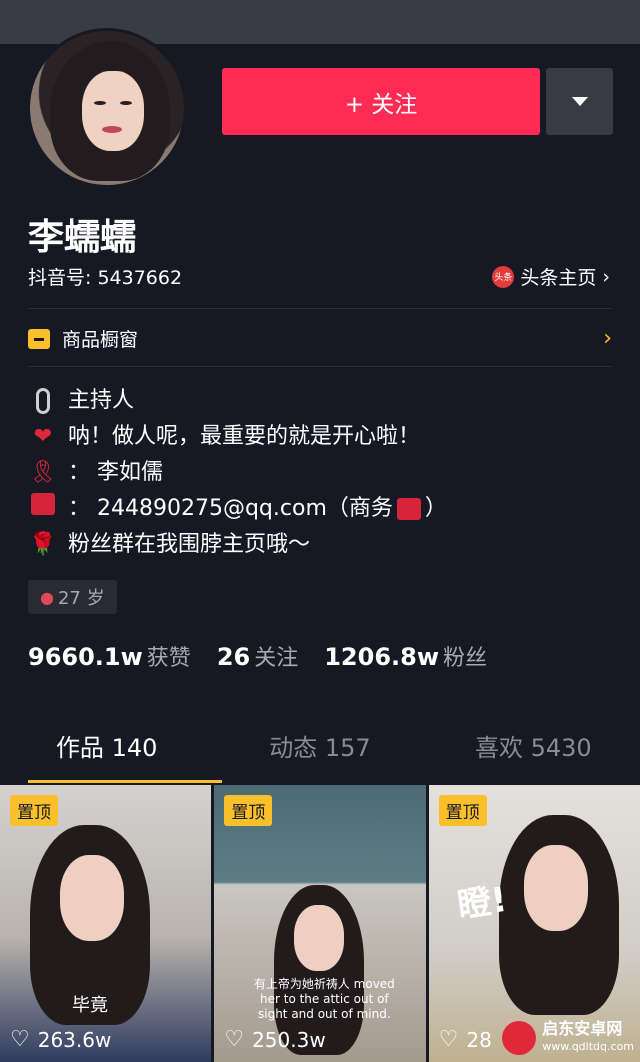 The height and width of the screenshot is (1062, 640). I want to click on bio-text: ： 李如儒, so click(115, 472).